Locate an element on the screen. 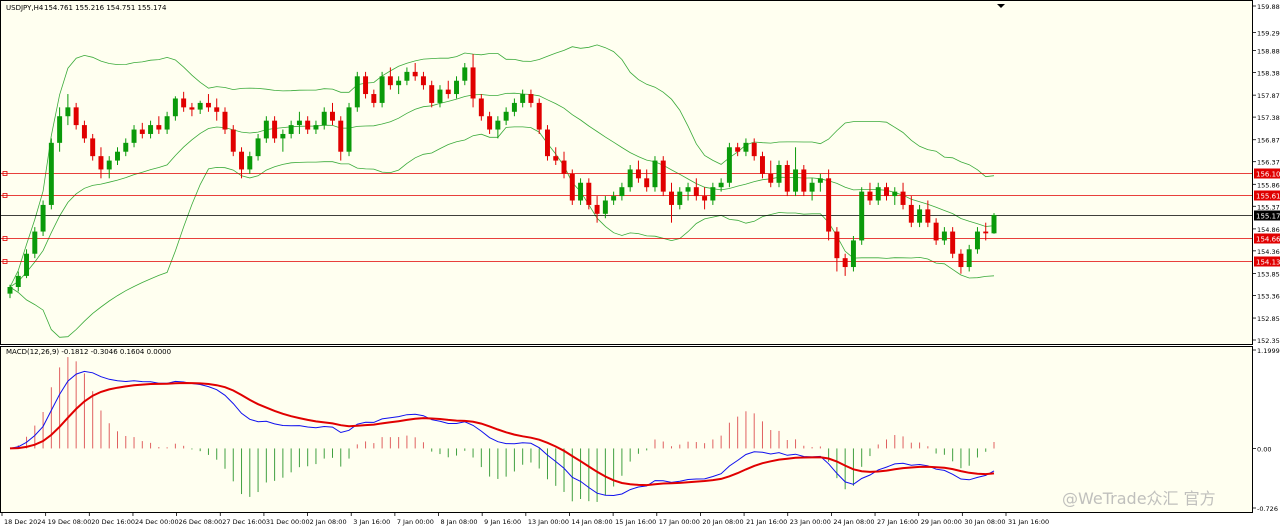 The image size is (1280, 530). time-tick-label: 8 Jan 08:00 is located at coordinates (459, 522).